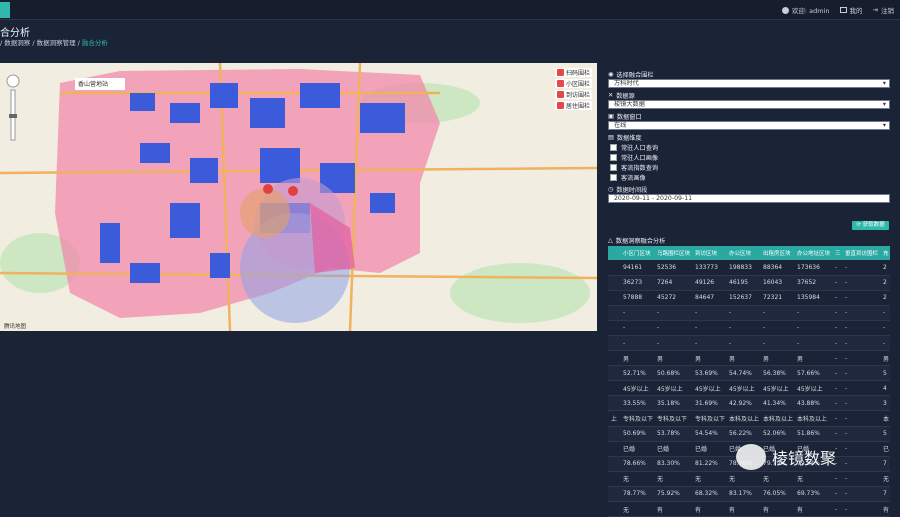  Describe the element at coordinates (777, 388) in the screenshot. I see `table-cell: 45岁以上` at that location.